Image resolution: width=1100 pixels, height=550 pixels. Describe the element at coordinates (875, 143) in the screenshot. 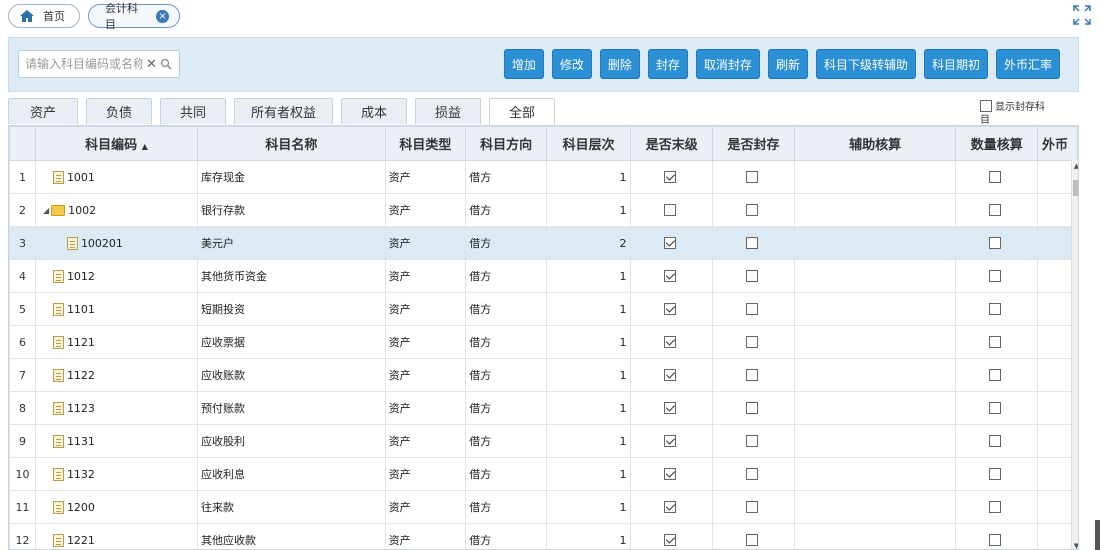

I see `header-aux: 辅助核算` at that location.